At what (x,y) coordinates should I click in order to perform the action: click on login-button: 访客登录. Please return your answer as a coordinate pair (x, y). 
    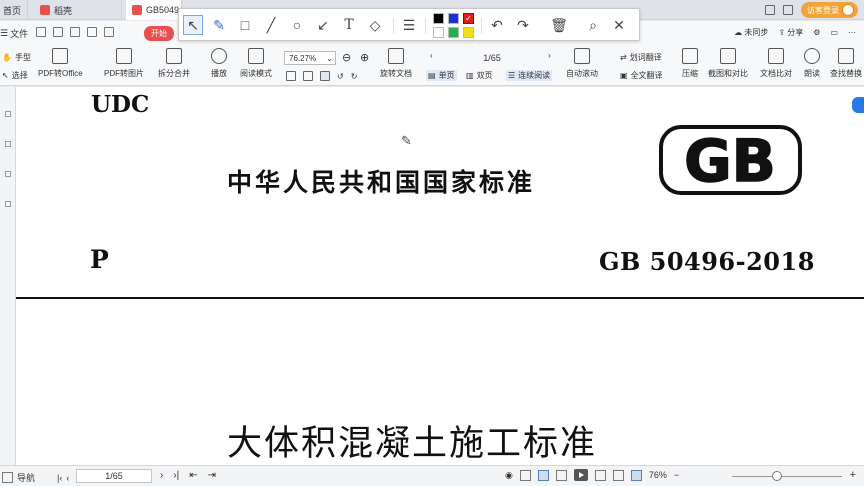
    Looking at the image, I should click on (829, 10).